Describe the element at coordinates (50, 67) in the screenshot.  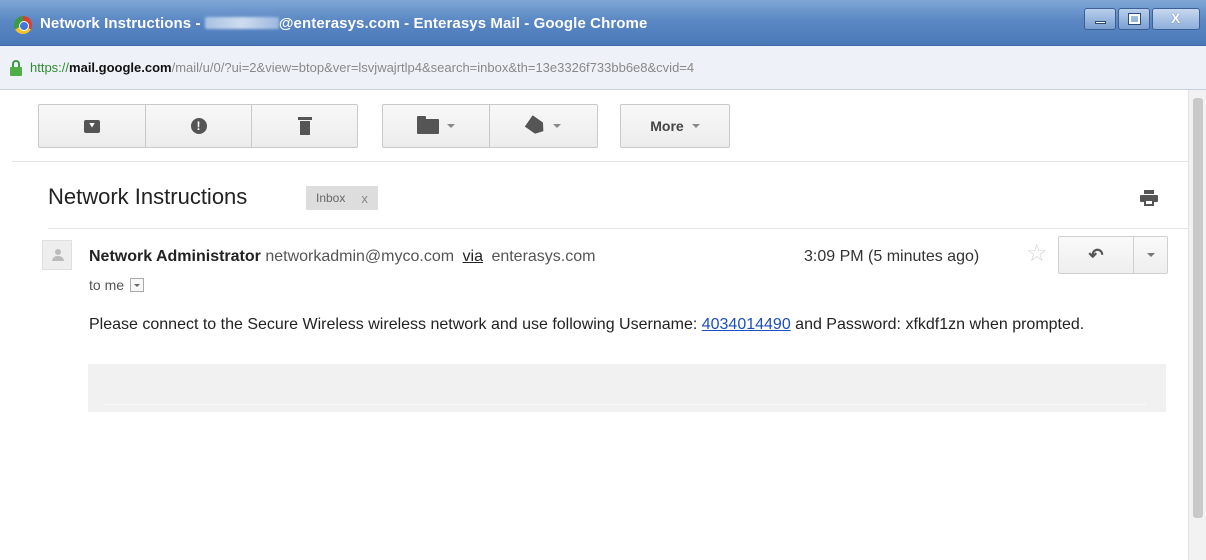
I see `url-scheme: https://` at that location.